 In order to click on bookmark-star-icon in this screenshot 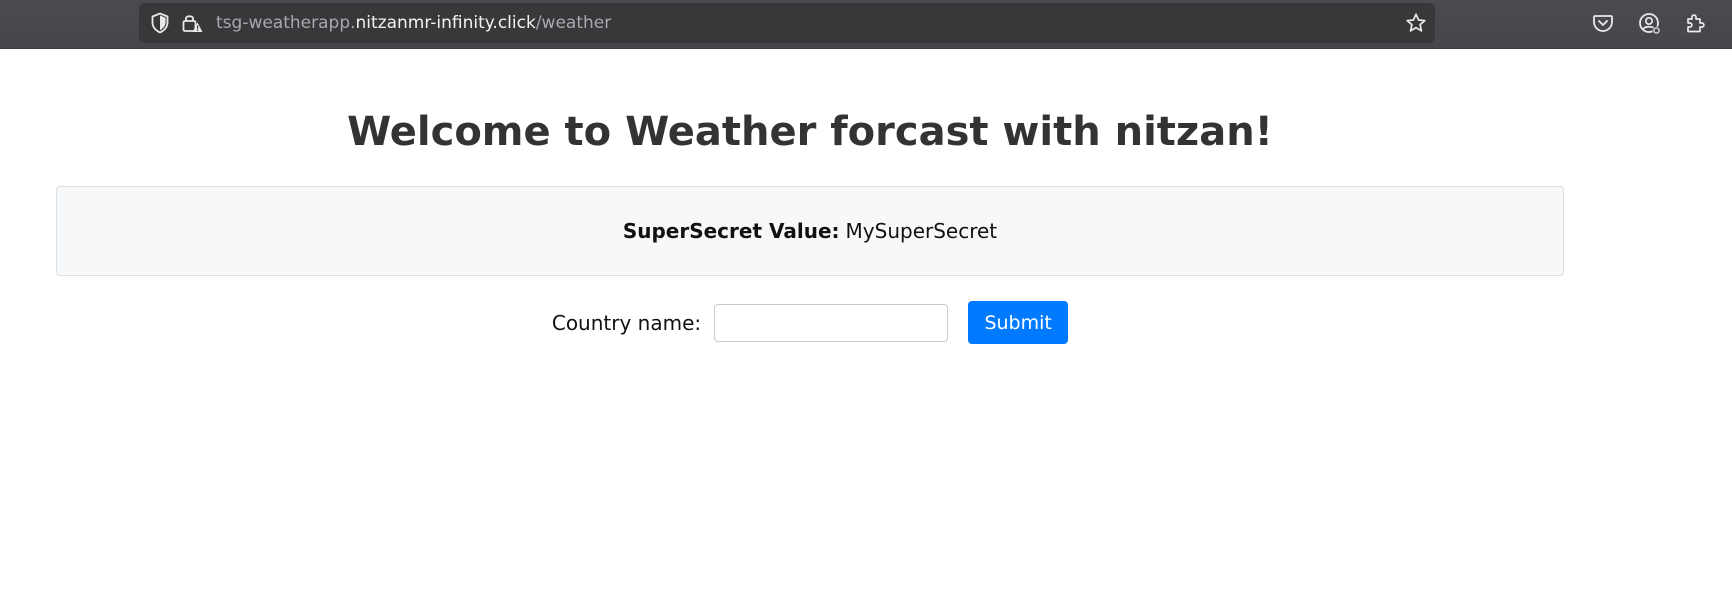, I will do `click(1416, 23)`.